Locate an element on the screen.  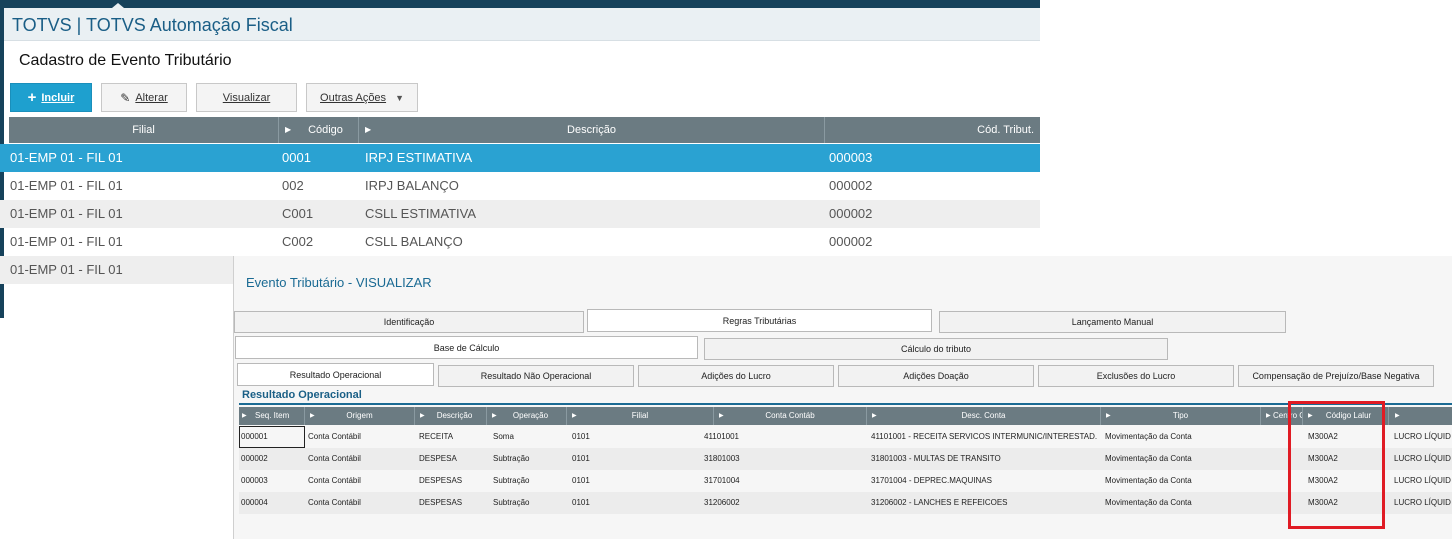
tab-base-de-calculo: Base de Cálculo is located at coordinates (466, 347).